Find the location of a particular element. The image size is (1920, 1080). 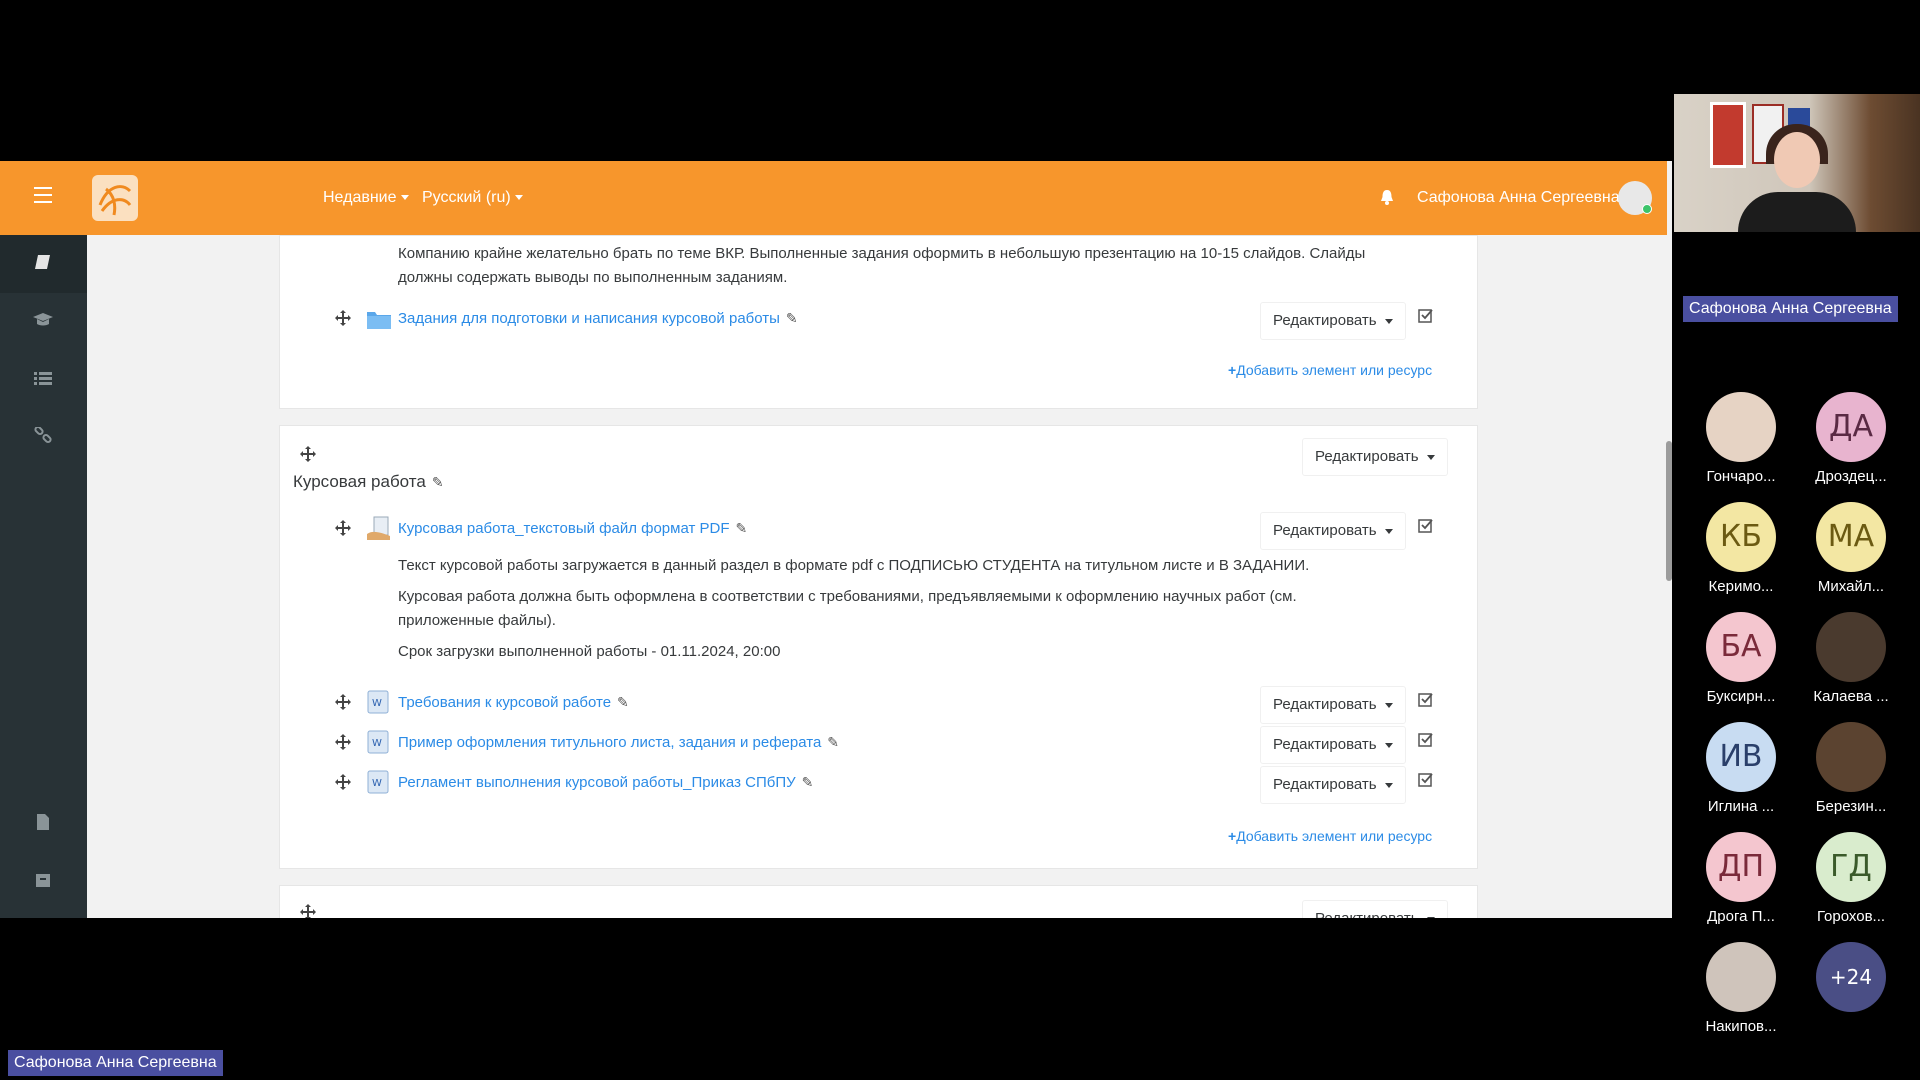

edit-label: Редактировать is located at coordinates (1325, 530).